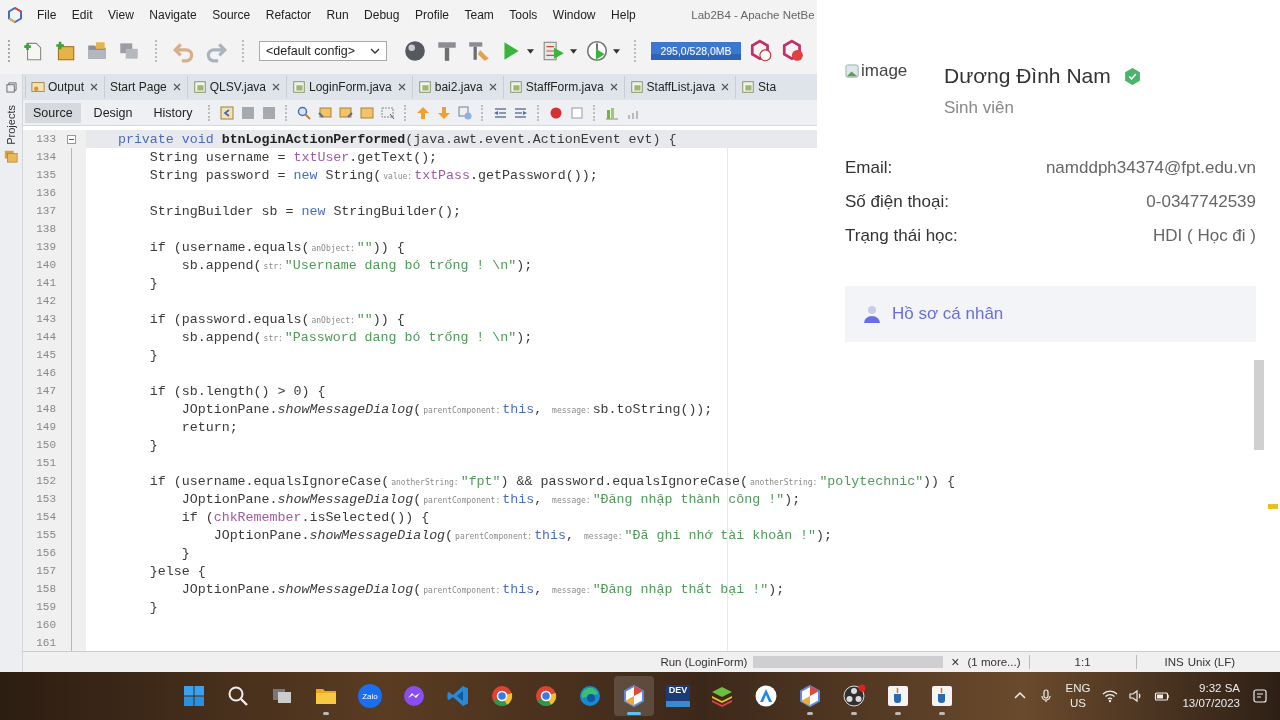  I want to click on globe-icon, so click(415, 51).